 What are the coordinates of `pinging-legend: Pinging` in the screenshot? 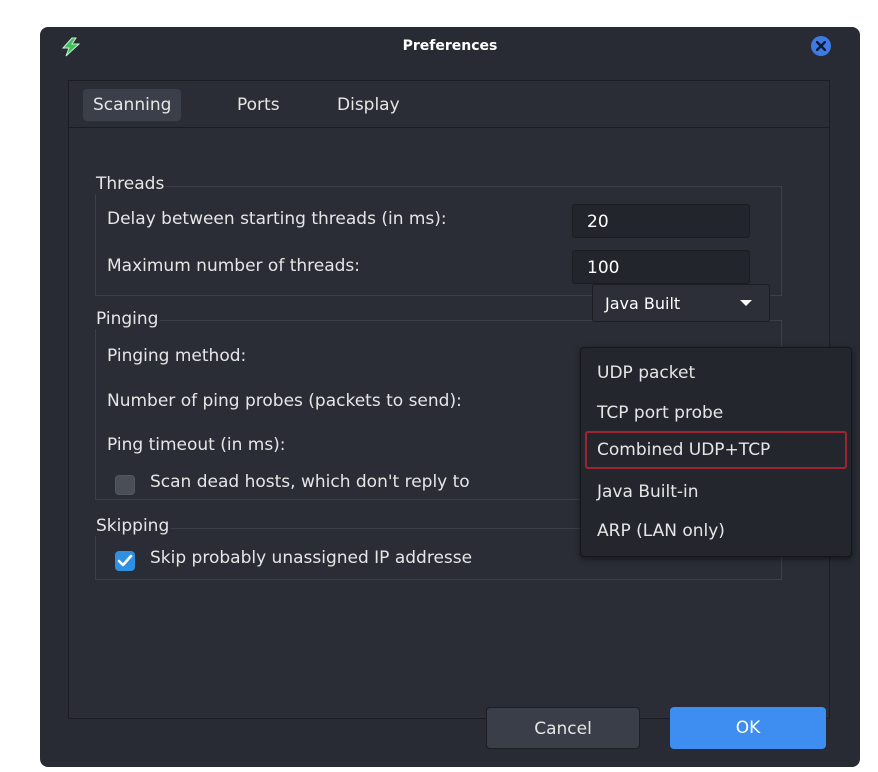 It's located at (127, 319).